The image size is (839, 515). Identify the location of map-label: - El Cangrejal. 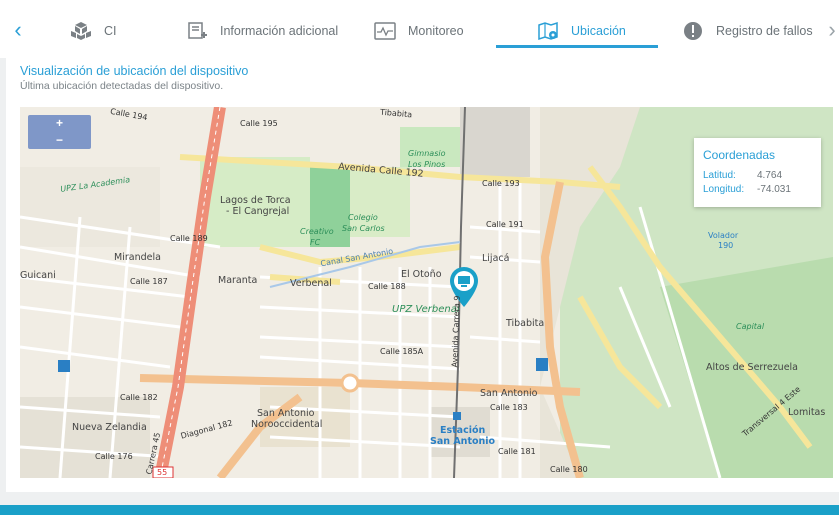
(258, 211).